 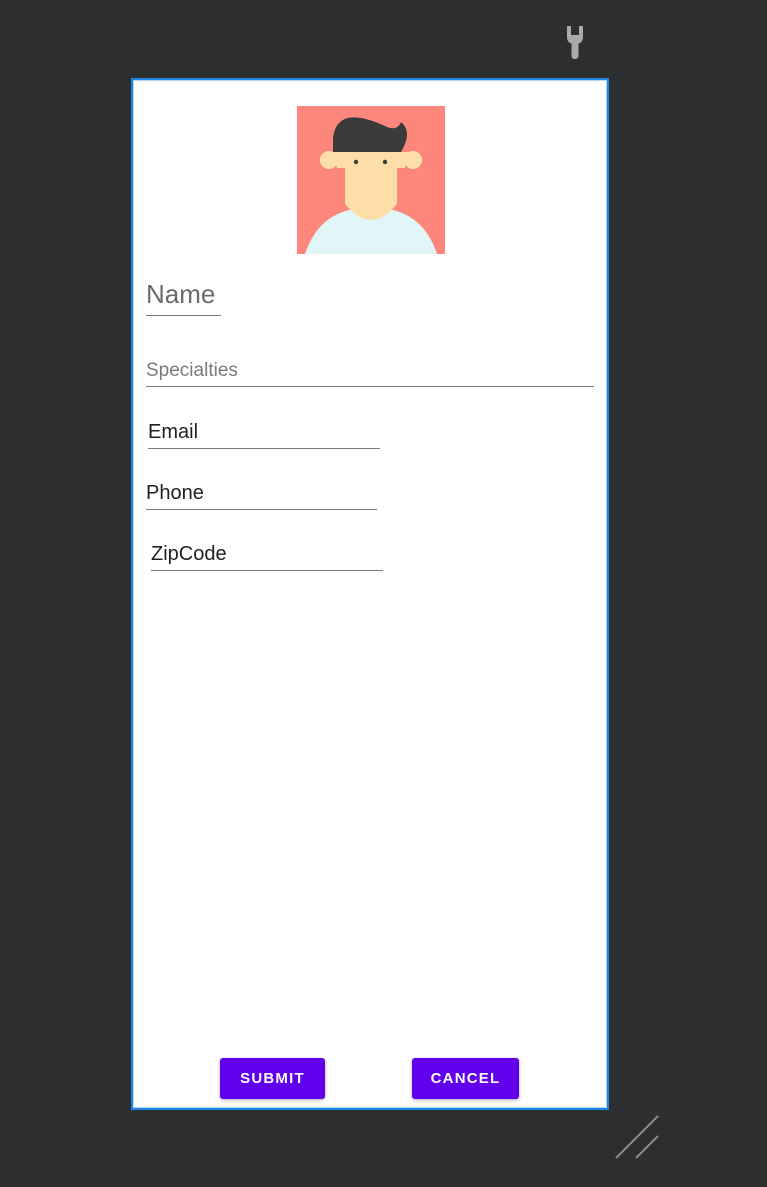 What do you see at coordinates (370, 374) in the screenshot?
I see `specialties-field: Specialties` at bounding box center [370, 374].